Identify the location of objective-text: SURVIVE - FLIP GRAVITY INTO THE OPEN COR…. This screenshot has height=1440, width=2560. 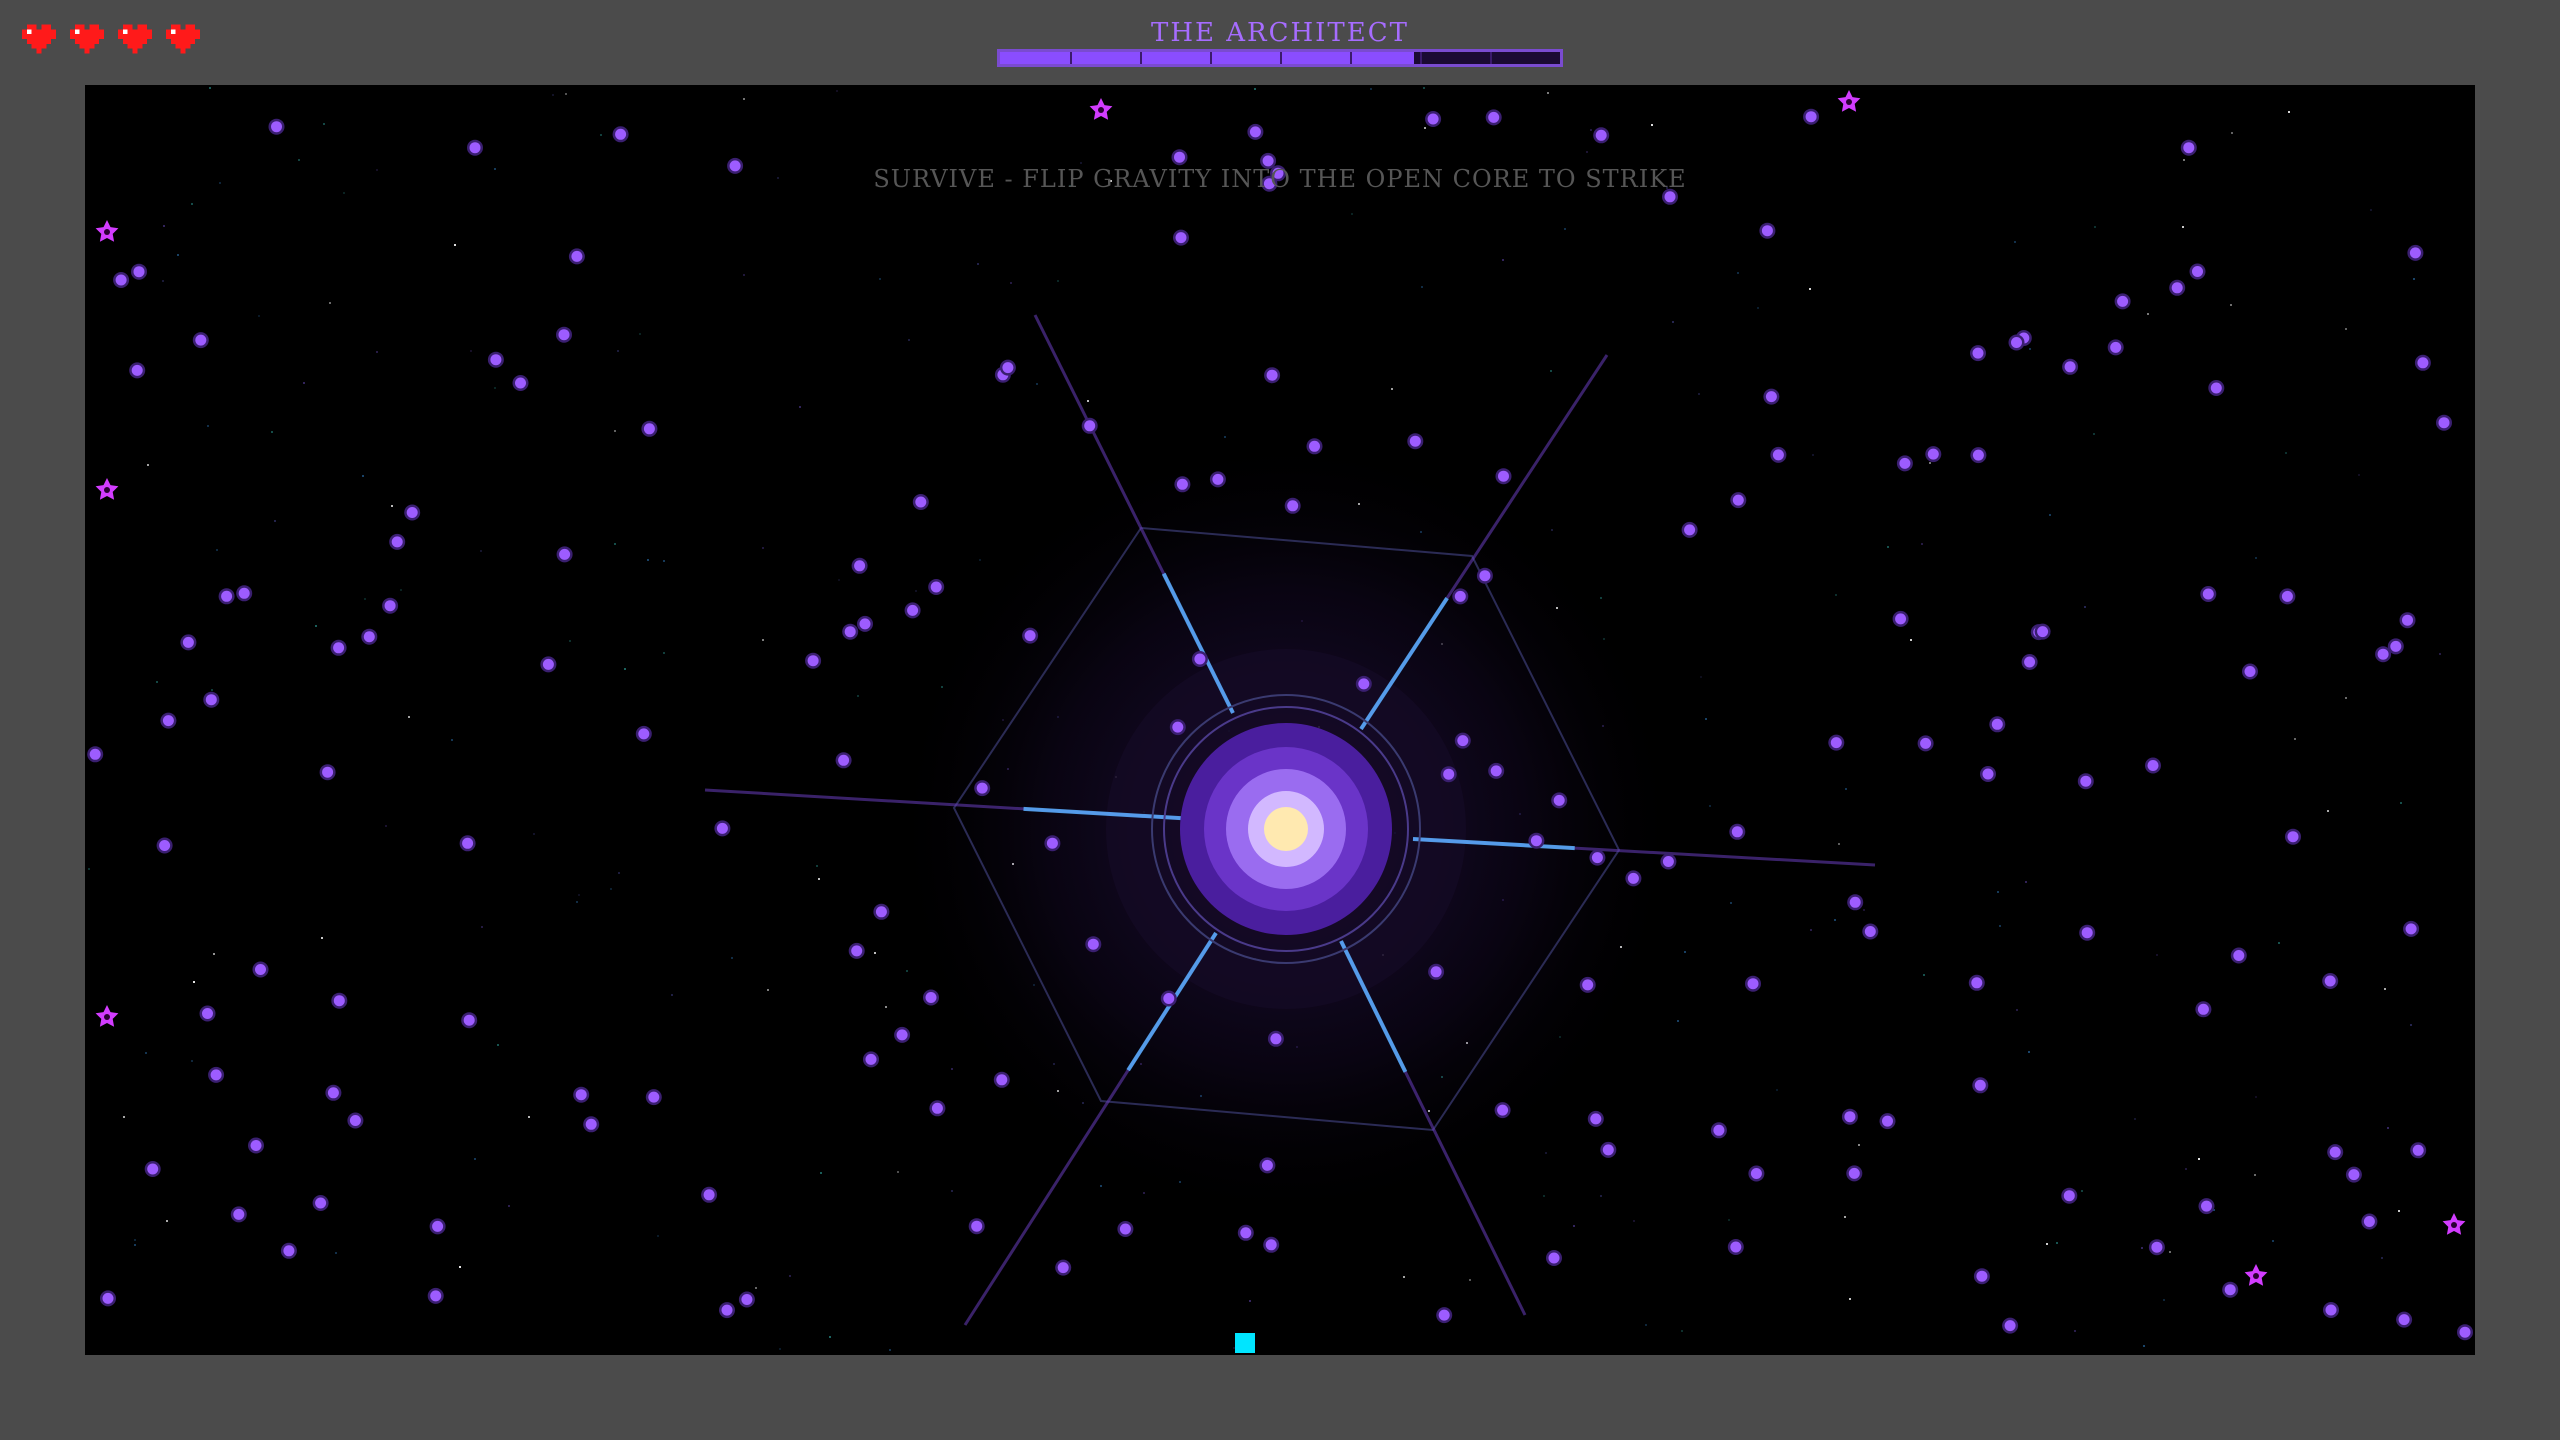
(1280, 179).